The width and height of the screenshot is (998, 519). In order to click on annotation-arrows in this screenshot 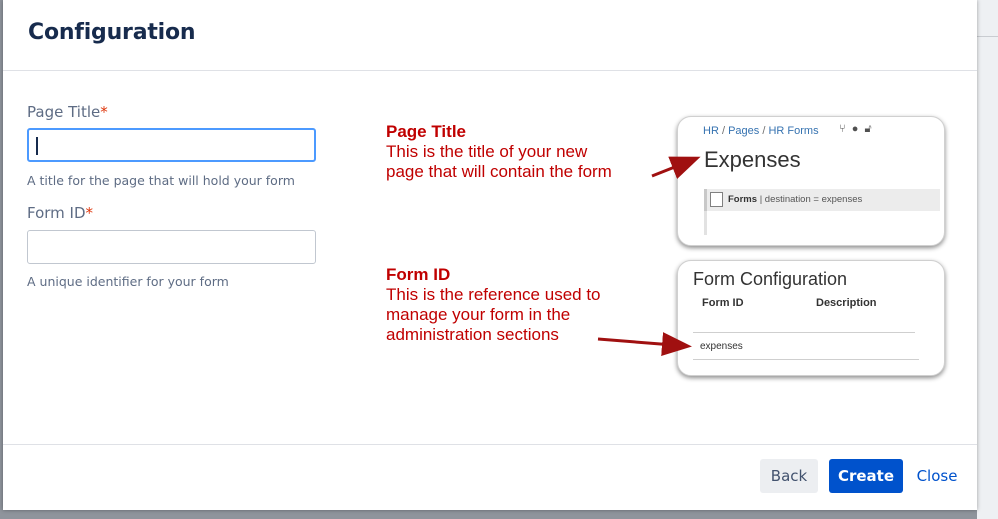, I will do `click(649, 256)`.